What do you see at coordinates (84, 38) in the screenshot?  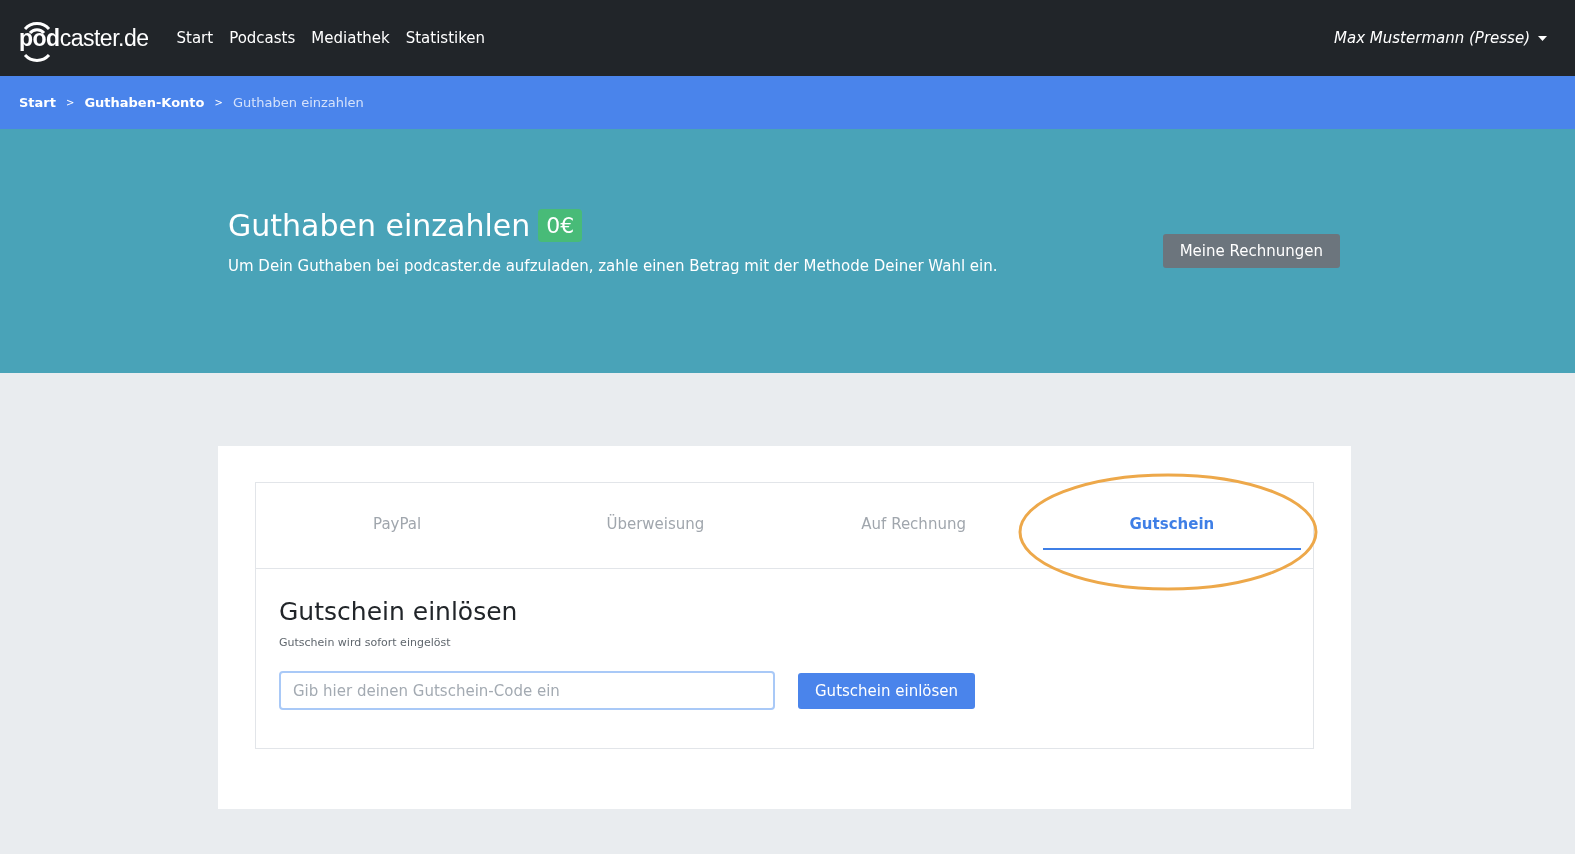 I see `podcaster-logo: podcaster.de` at bounding box center [84, 38].